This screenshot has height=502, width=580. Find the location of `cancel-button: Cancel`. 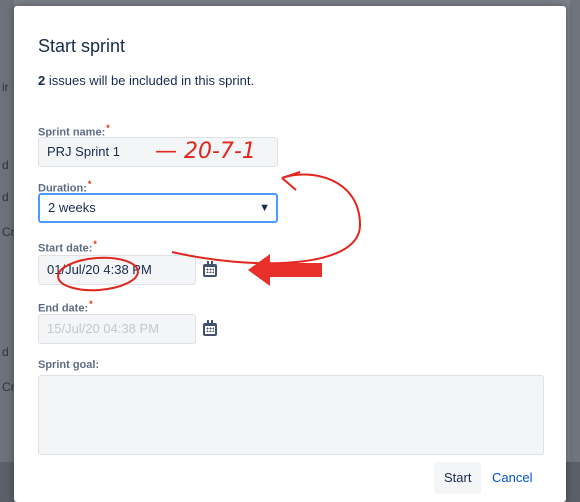

cancel-button: Cancel is located at coordinates (512, 478).